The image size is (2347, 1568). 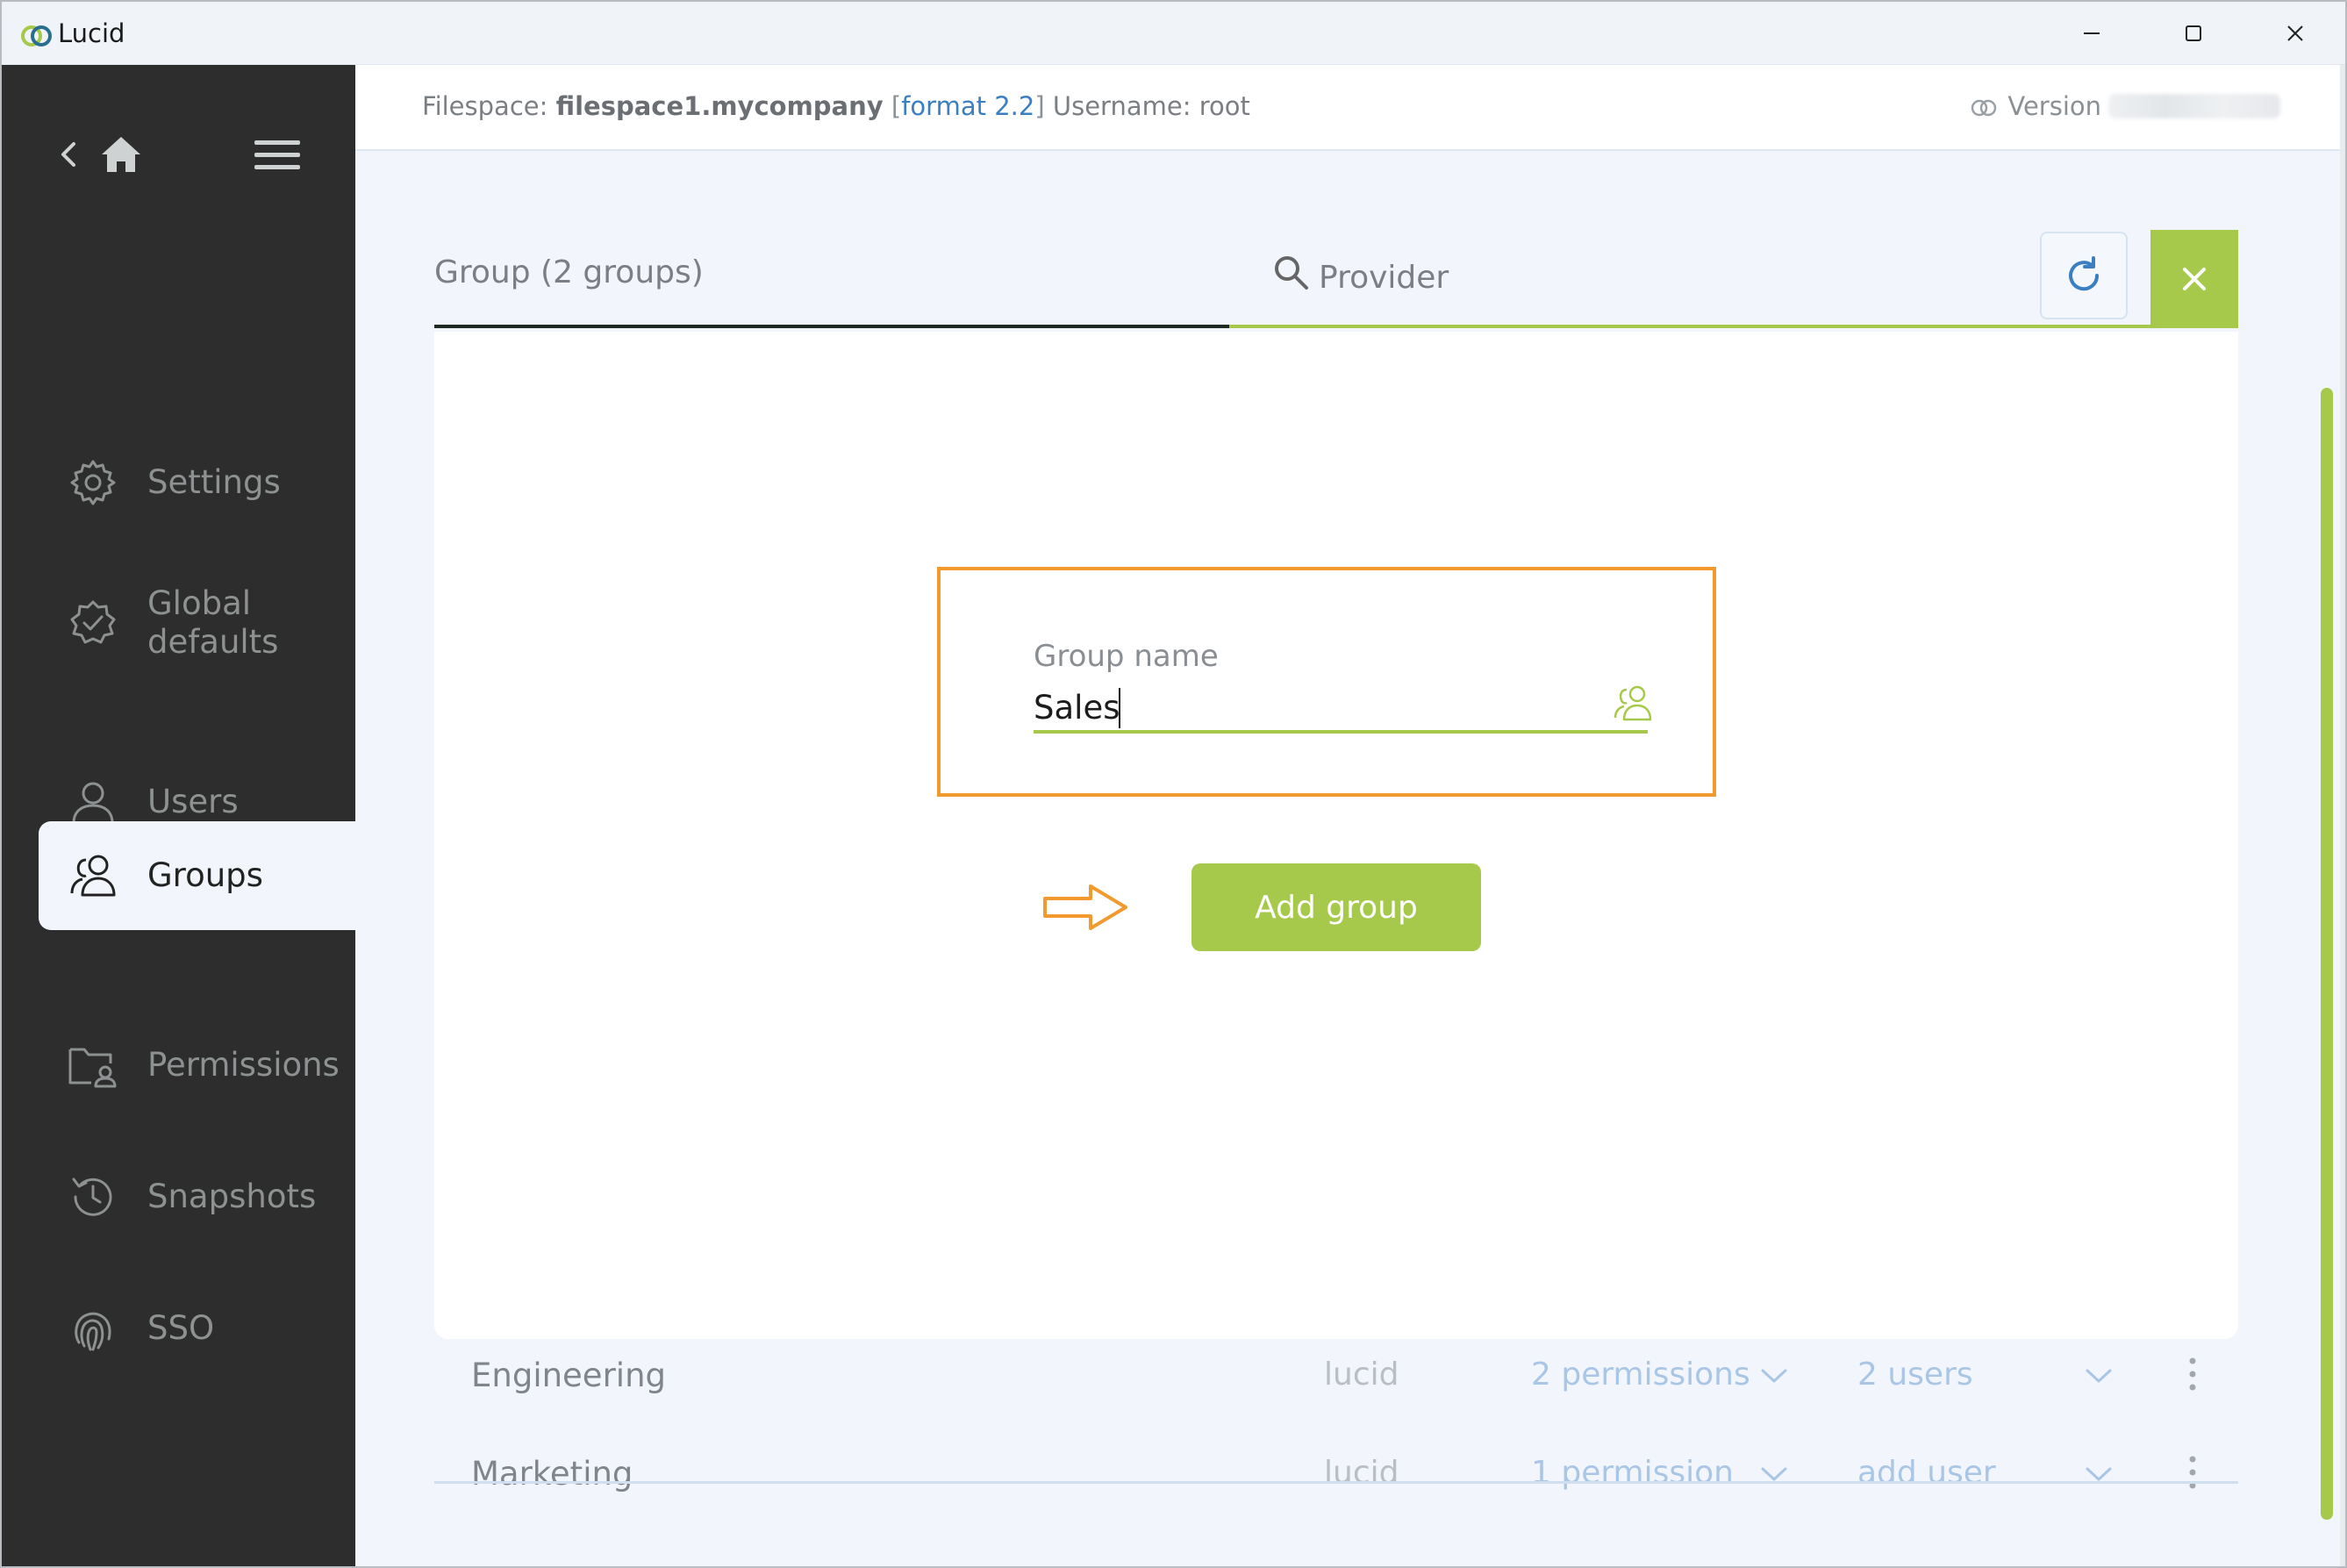 I want to click on group-name-input, so click(x=1341, y=705).